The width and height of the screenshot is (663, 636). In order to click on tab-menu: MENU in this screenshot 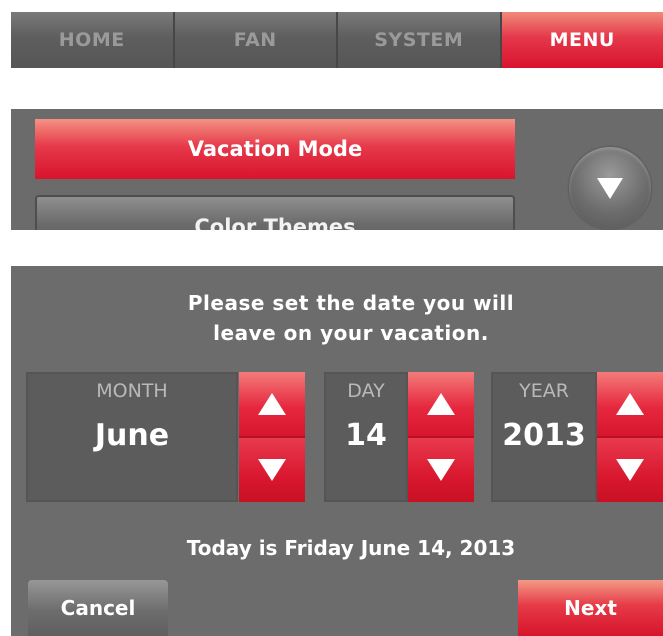, I will do `click(582, 40)`.